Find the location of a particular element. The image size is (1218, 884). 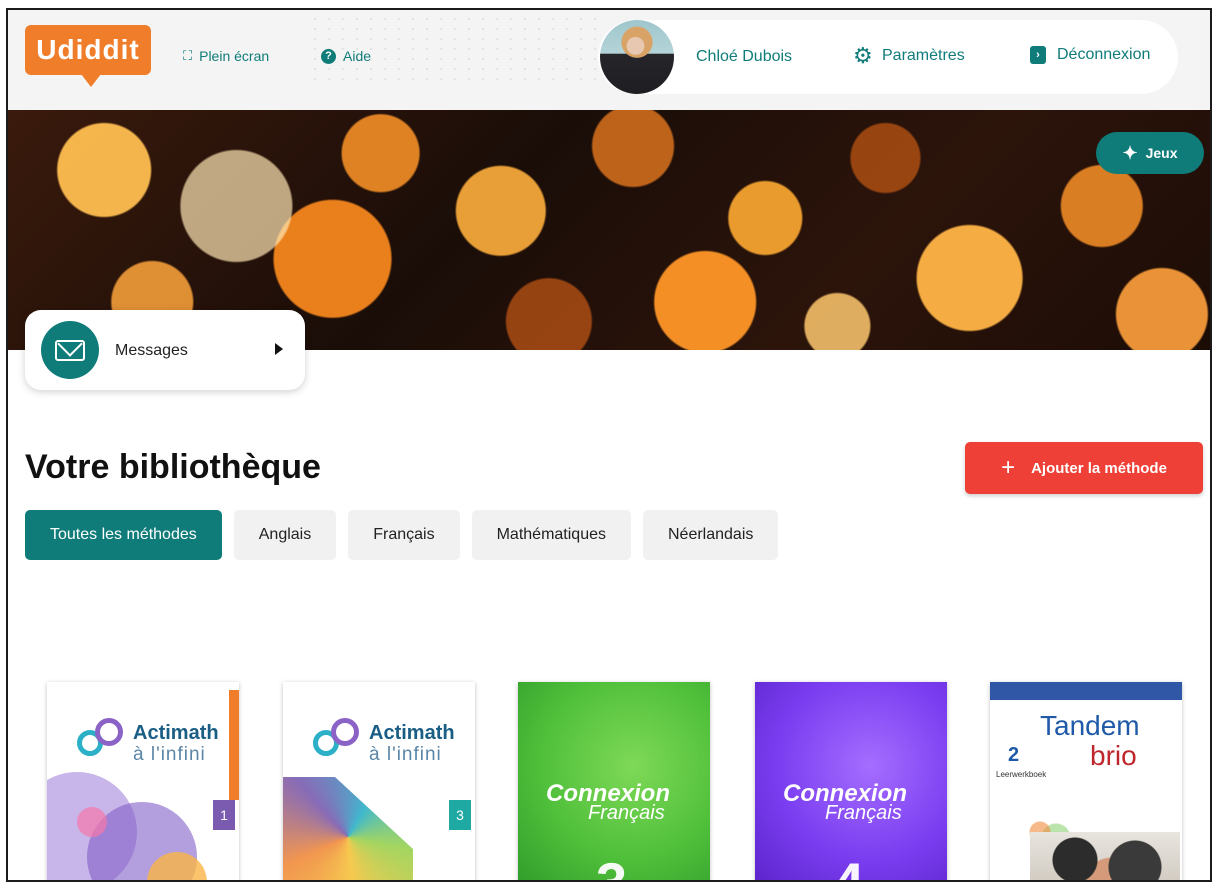

plus-icon: + is located at coordinates (1008, 467).